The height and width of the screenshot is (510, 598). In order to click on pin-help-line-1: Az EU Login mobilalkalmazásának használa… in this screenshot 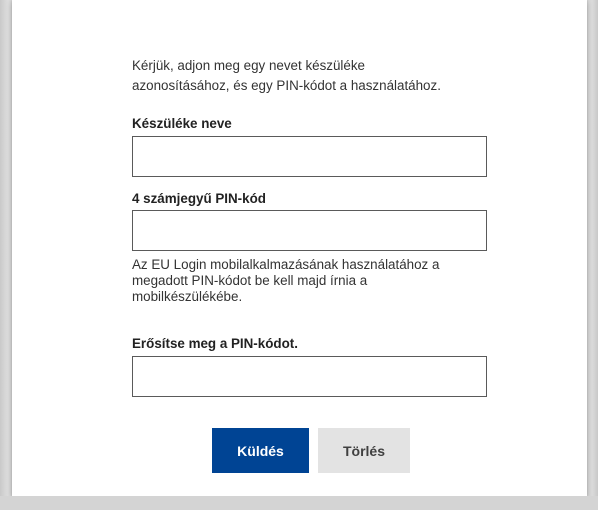, I will do `click(286, 264)`.